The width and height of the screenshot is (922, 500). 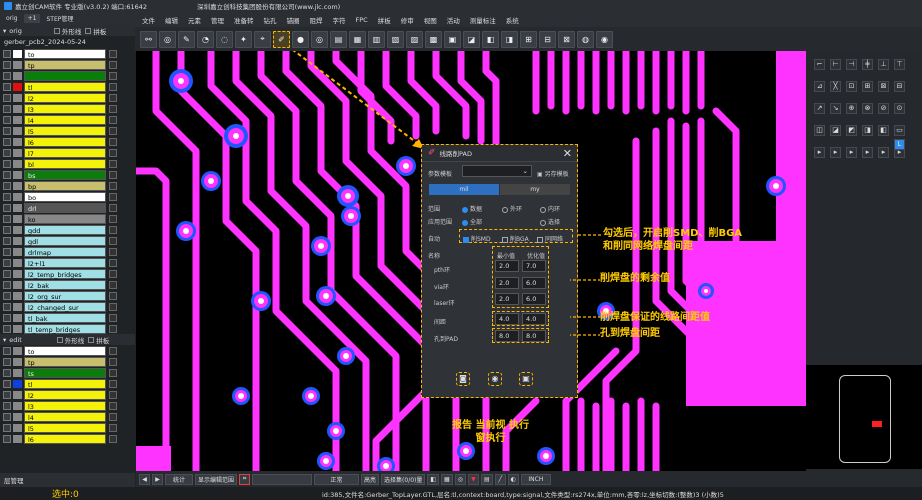 What do you see at coordinates (65, 328) in the screenshot?
I see `layer-name: tl_temp_bridges` at bounding box center [65, 328].